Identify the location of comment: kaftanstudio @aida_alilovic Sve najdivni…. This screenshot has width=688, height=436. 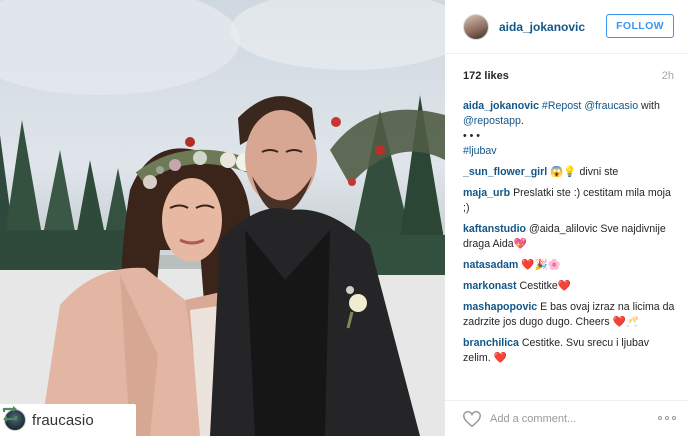
(570, 237).